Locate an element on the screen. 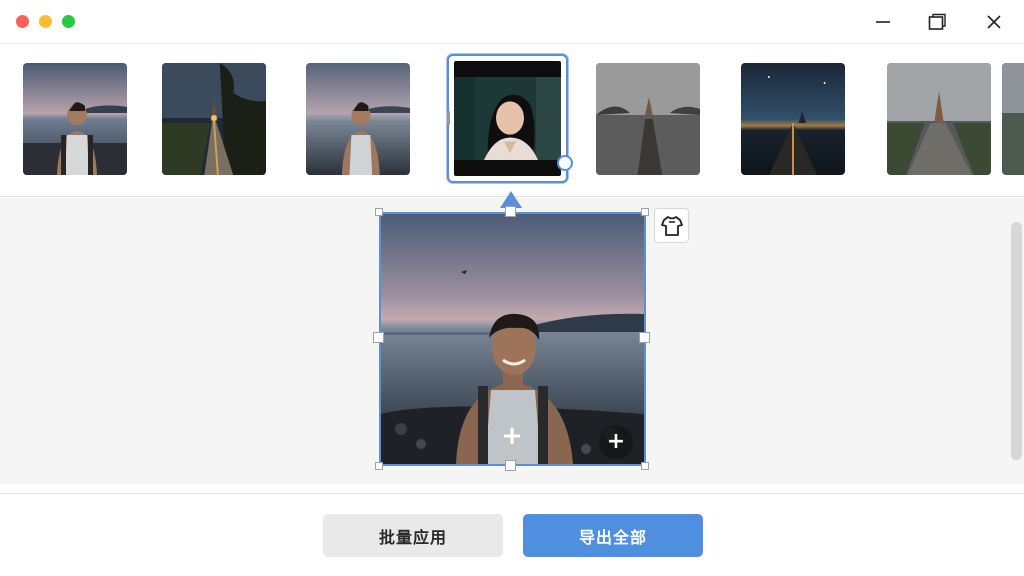 The width and height of the screenshot is (1024, 576). close-icon is located at coordinates (994, 22).